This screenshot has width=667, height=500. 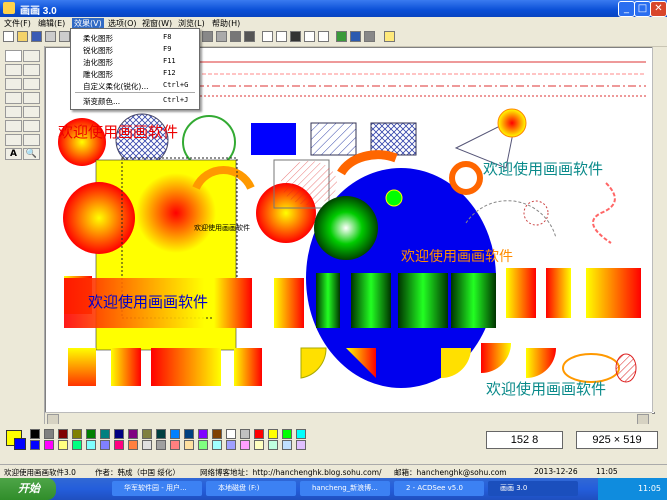 I want to click on close-button: ✕, so click(x=658, y=9).